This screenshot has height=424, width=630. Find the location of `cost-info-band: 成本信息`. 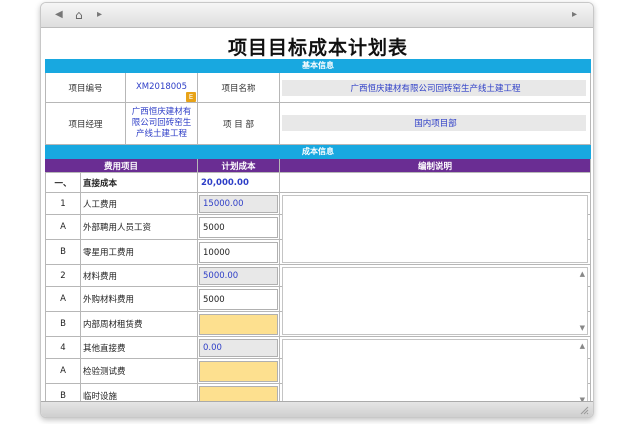

cost-info-band: 成本信息 is located at coordinates (318, 152).